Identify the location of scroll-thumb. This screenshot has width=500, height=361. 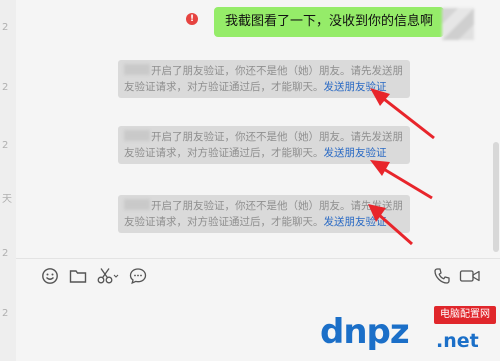
(496, 197).